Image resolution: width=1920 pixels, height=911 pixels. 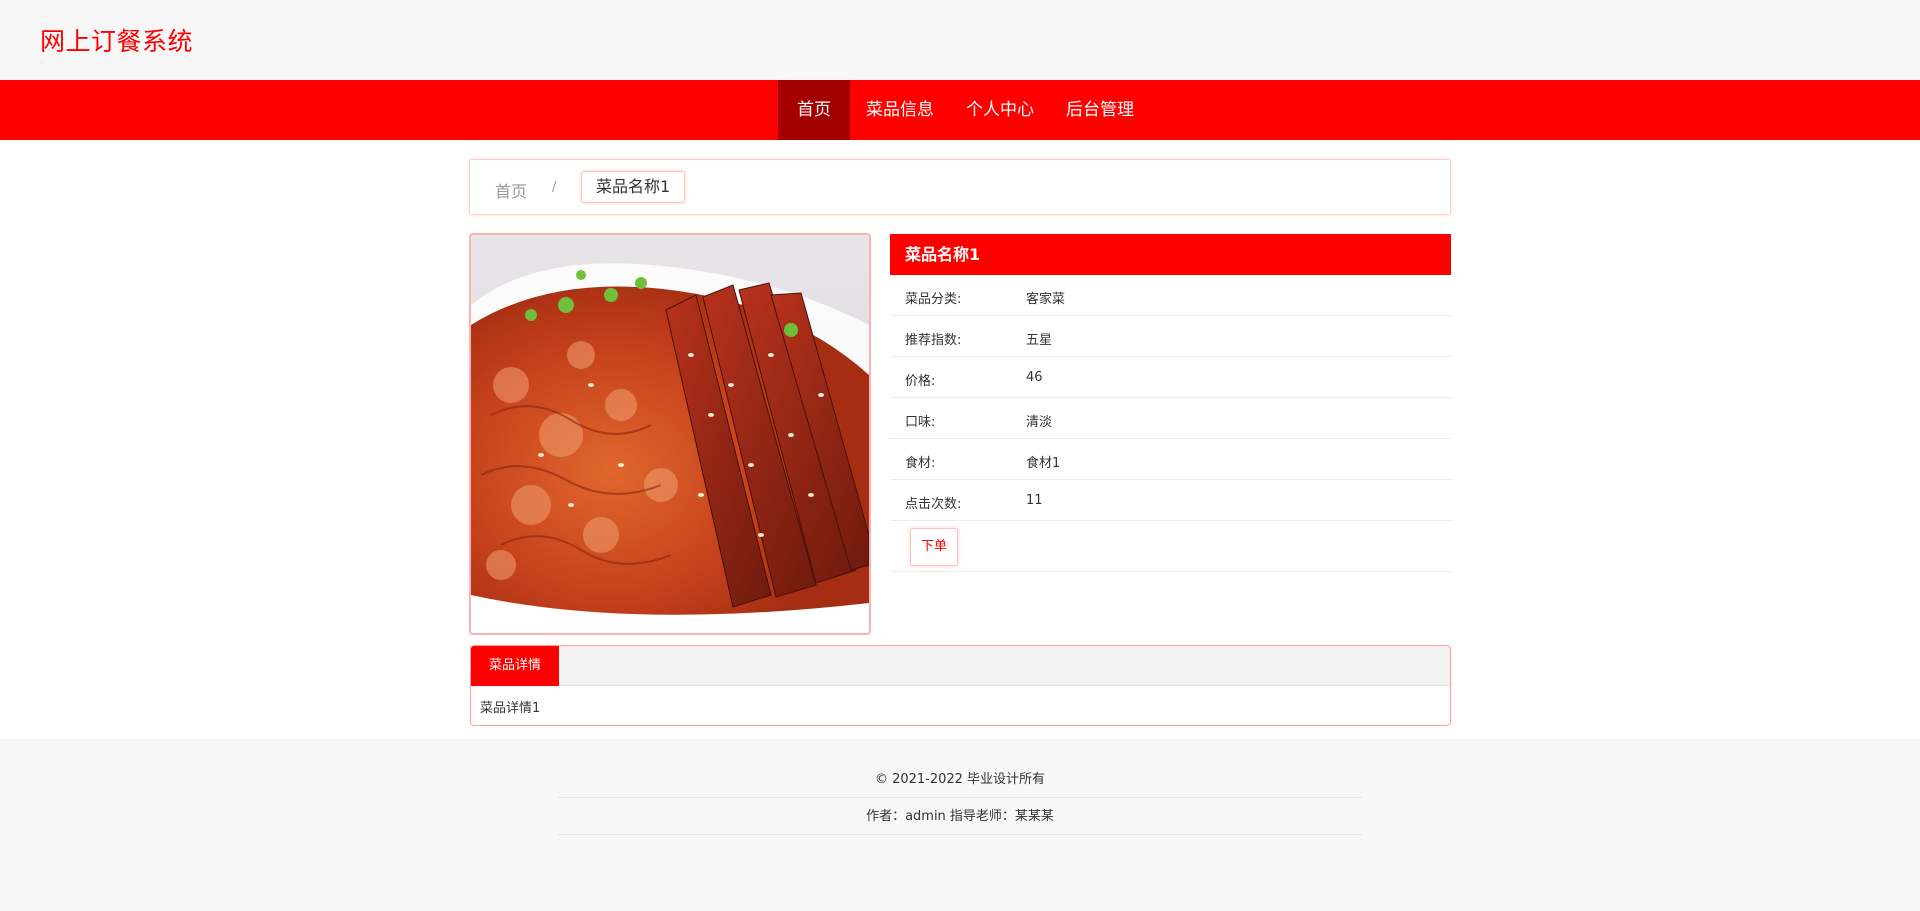 I want to click on info-row-category: 菜品分类: 客家菜, so click(x=1170, y=295).